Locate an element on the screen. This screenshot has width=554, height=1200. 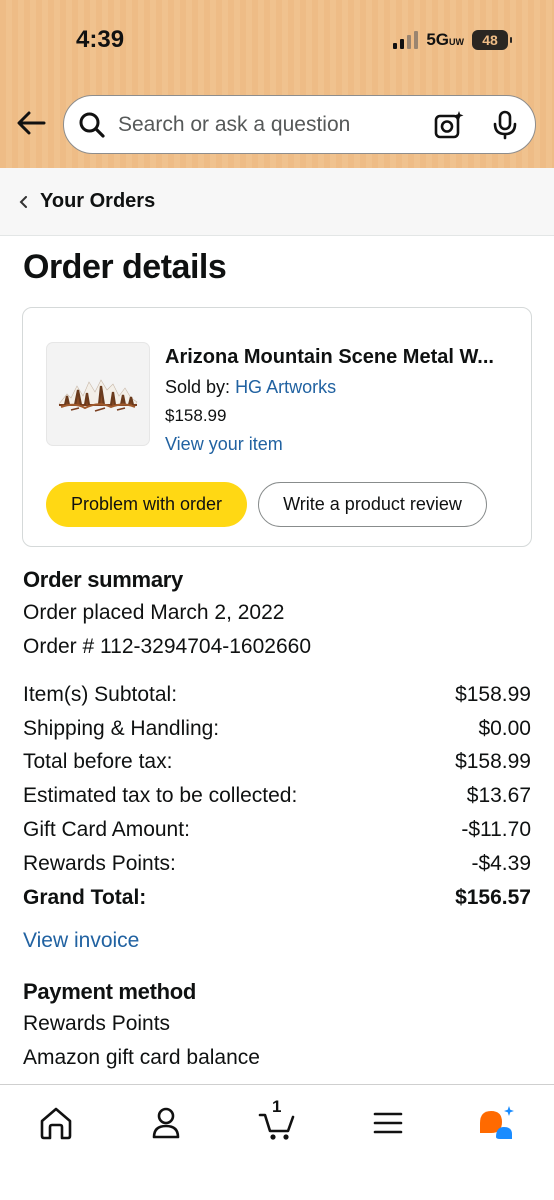
status-time: 4:39 is located at coordinates (100, 39).